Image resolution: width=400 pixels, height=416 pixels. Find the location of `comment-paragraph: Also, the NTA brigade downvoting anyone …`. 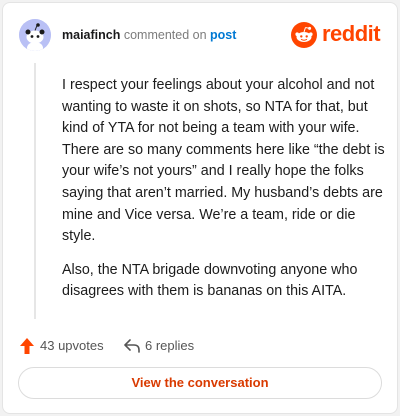

comment-paragraph: Also, the NTA brigade downvoting anyone … is located at coordinates (210, 280).